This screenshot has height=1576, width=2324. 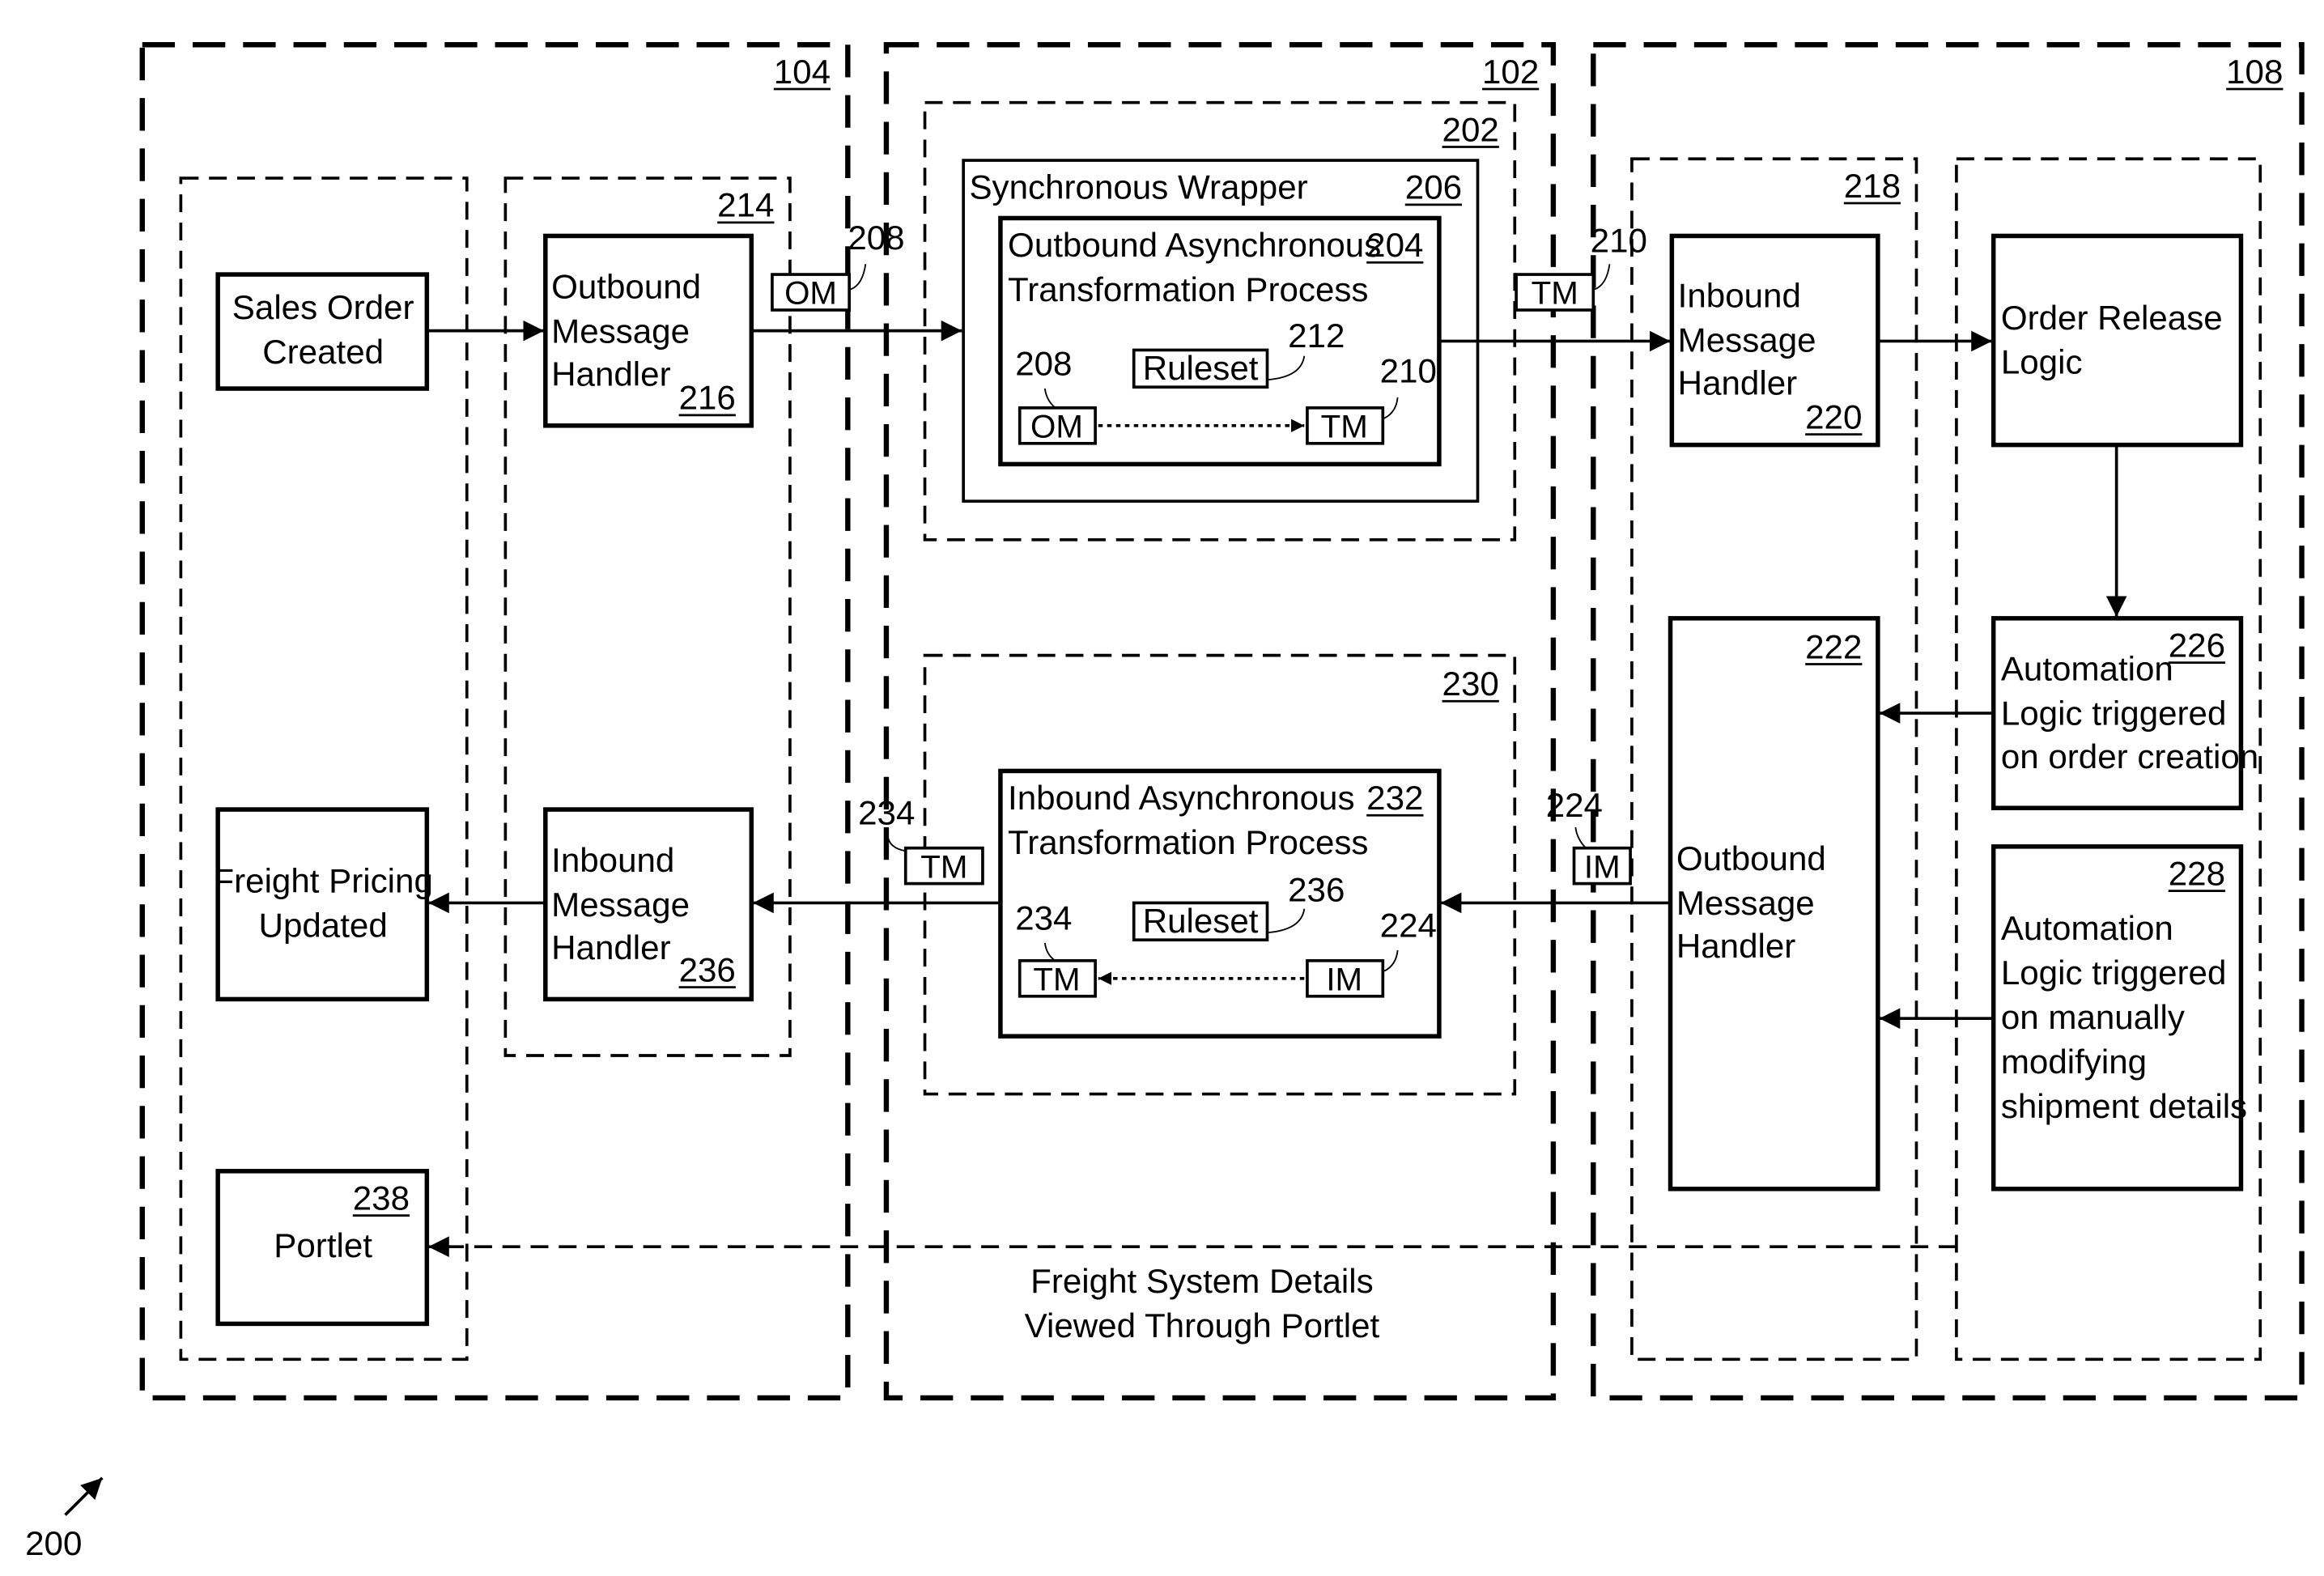 I want to click on ref-234-inner: 234, so click(x=1043, y=918).